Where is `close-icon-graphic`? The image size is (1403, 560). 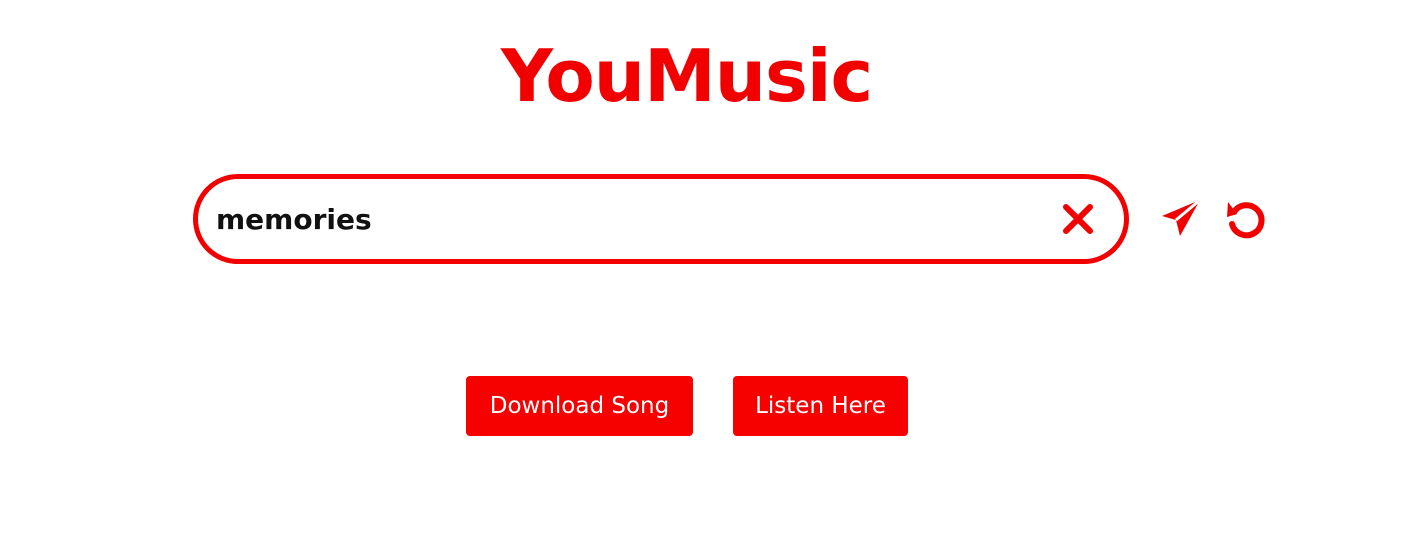 close-icon-graphic is located at coordinates (1078, 219).